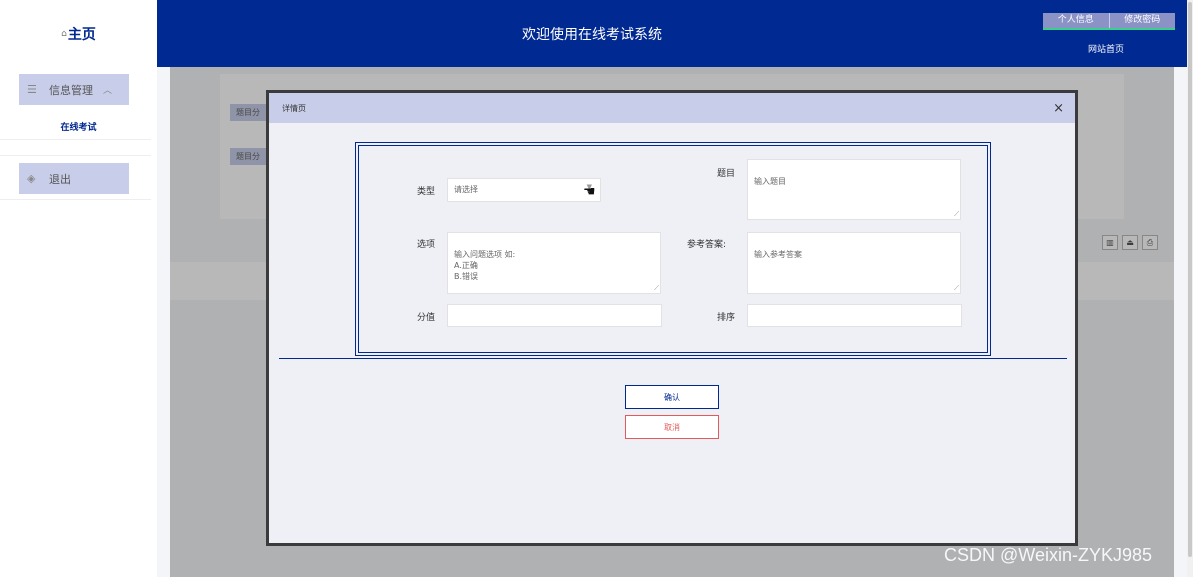 This screenshot has height=577, width=1193. Describe the element at coordinates (71, 90) in the screenshot. I see `sidebar-item-label: 信息管理` at that location.